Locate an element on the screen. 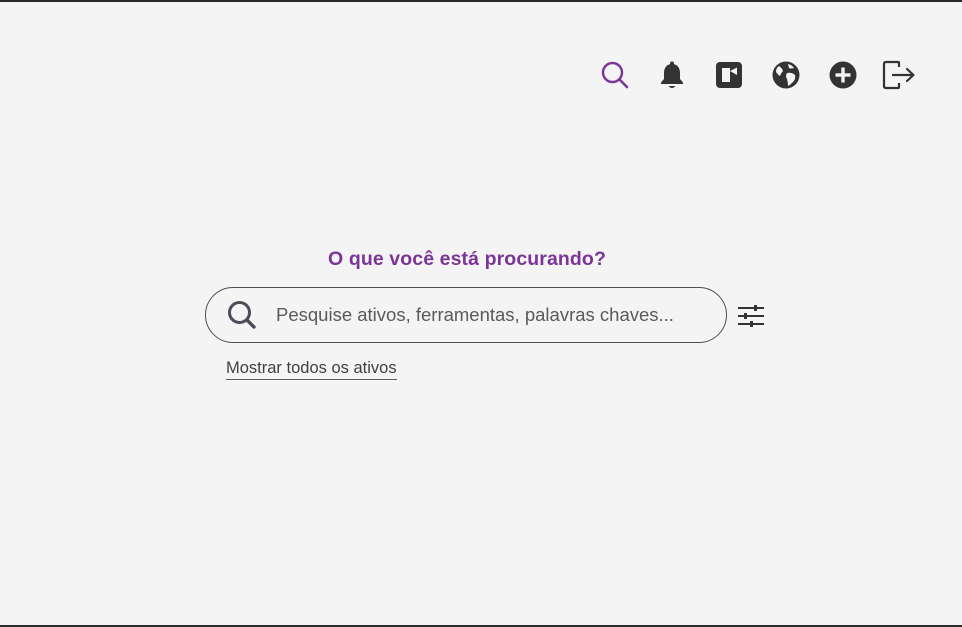 Image resolution: width=962 pixels, height=627 pixels. filter-sliders-icon is located at coordinates (751, 316).